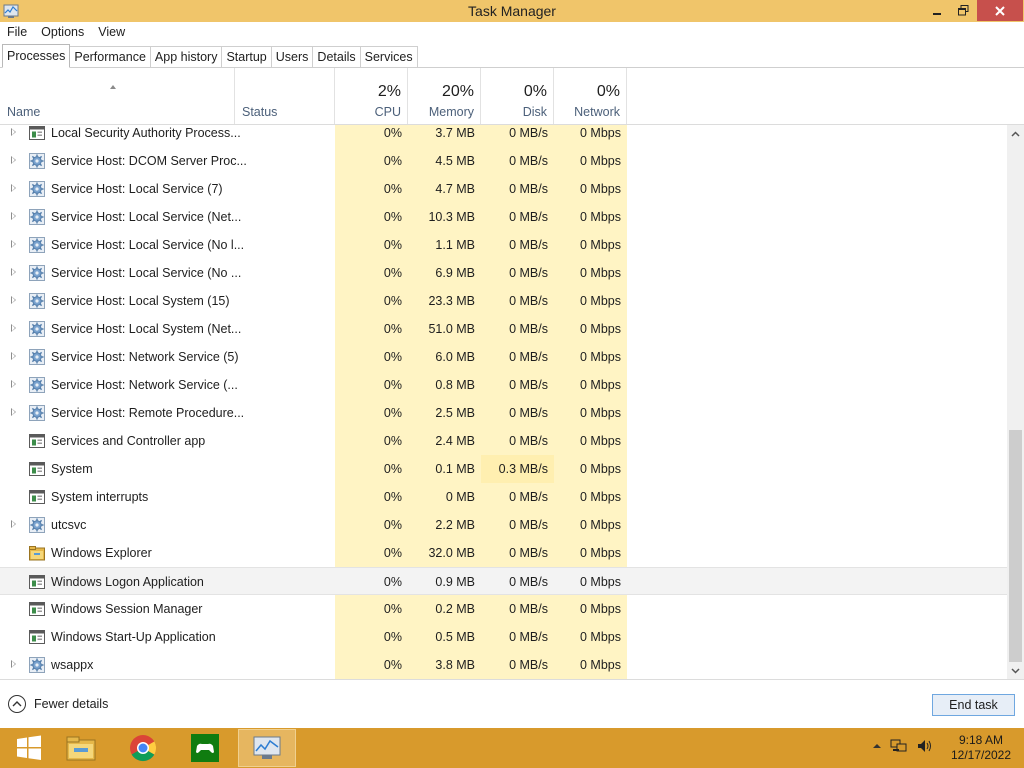 The height and width of the screenshot is (768, 1024). I want to click on windows-start-icon, so click(29, 747).